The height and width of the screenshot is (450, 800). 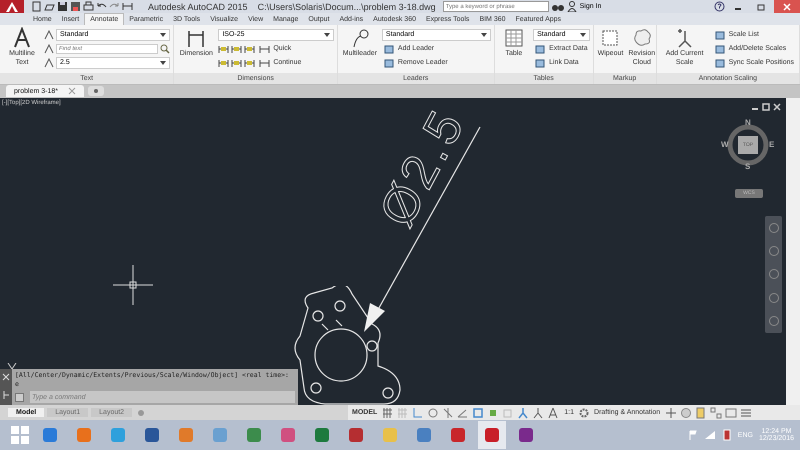 I want to click on new-tab-icon, so click(x=96, y=91).